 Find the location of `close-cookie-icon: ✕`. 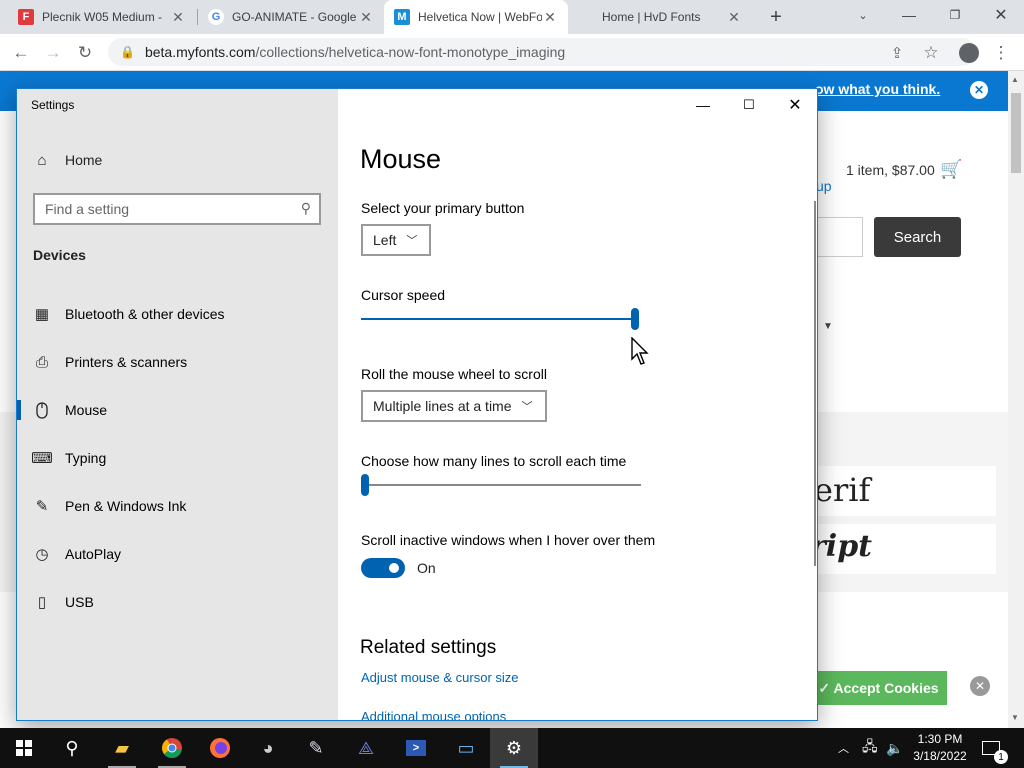

close-cookie-icon: ✕ is located at coordinates (980, 686).